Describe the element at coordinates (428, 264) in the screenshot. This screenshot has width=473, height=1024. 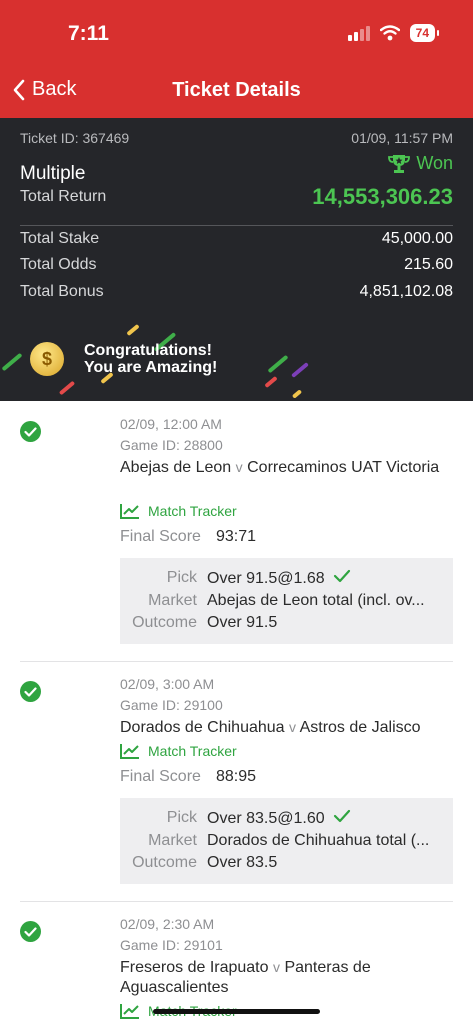
I see `total-odds-value: 215.60` at that location.